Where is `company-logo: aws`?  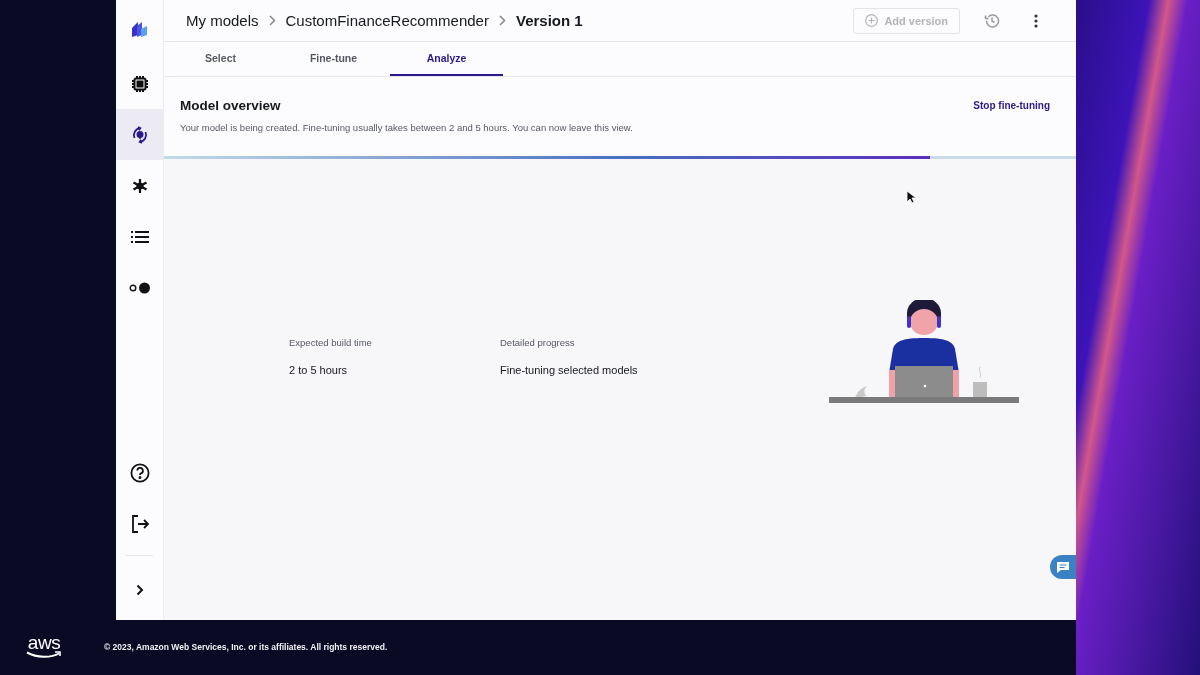
company-logo: aws is located at coordinates (44, 646).